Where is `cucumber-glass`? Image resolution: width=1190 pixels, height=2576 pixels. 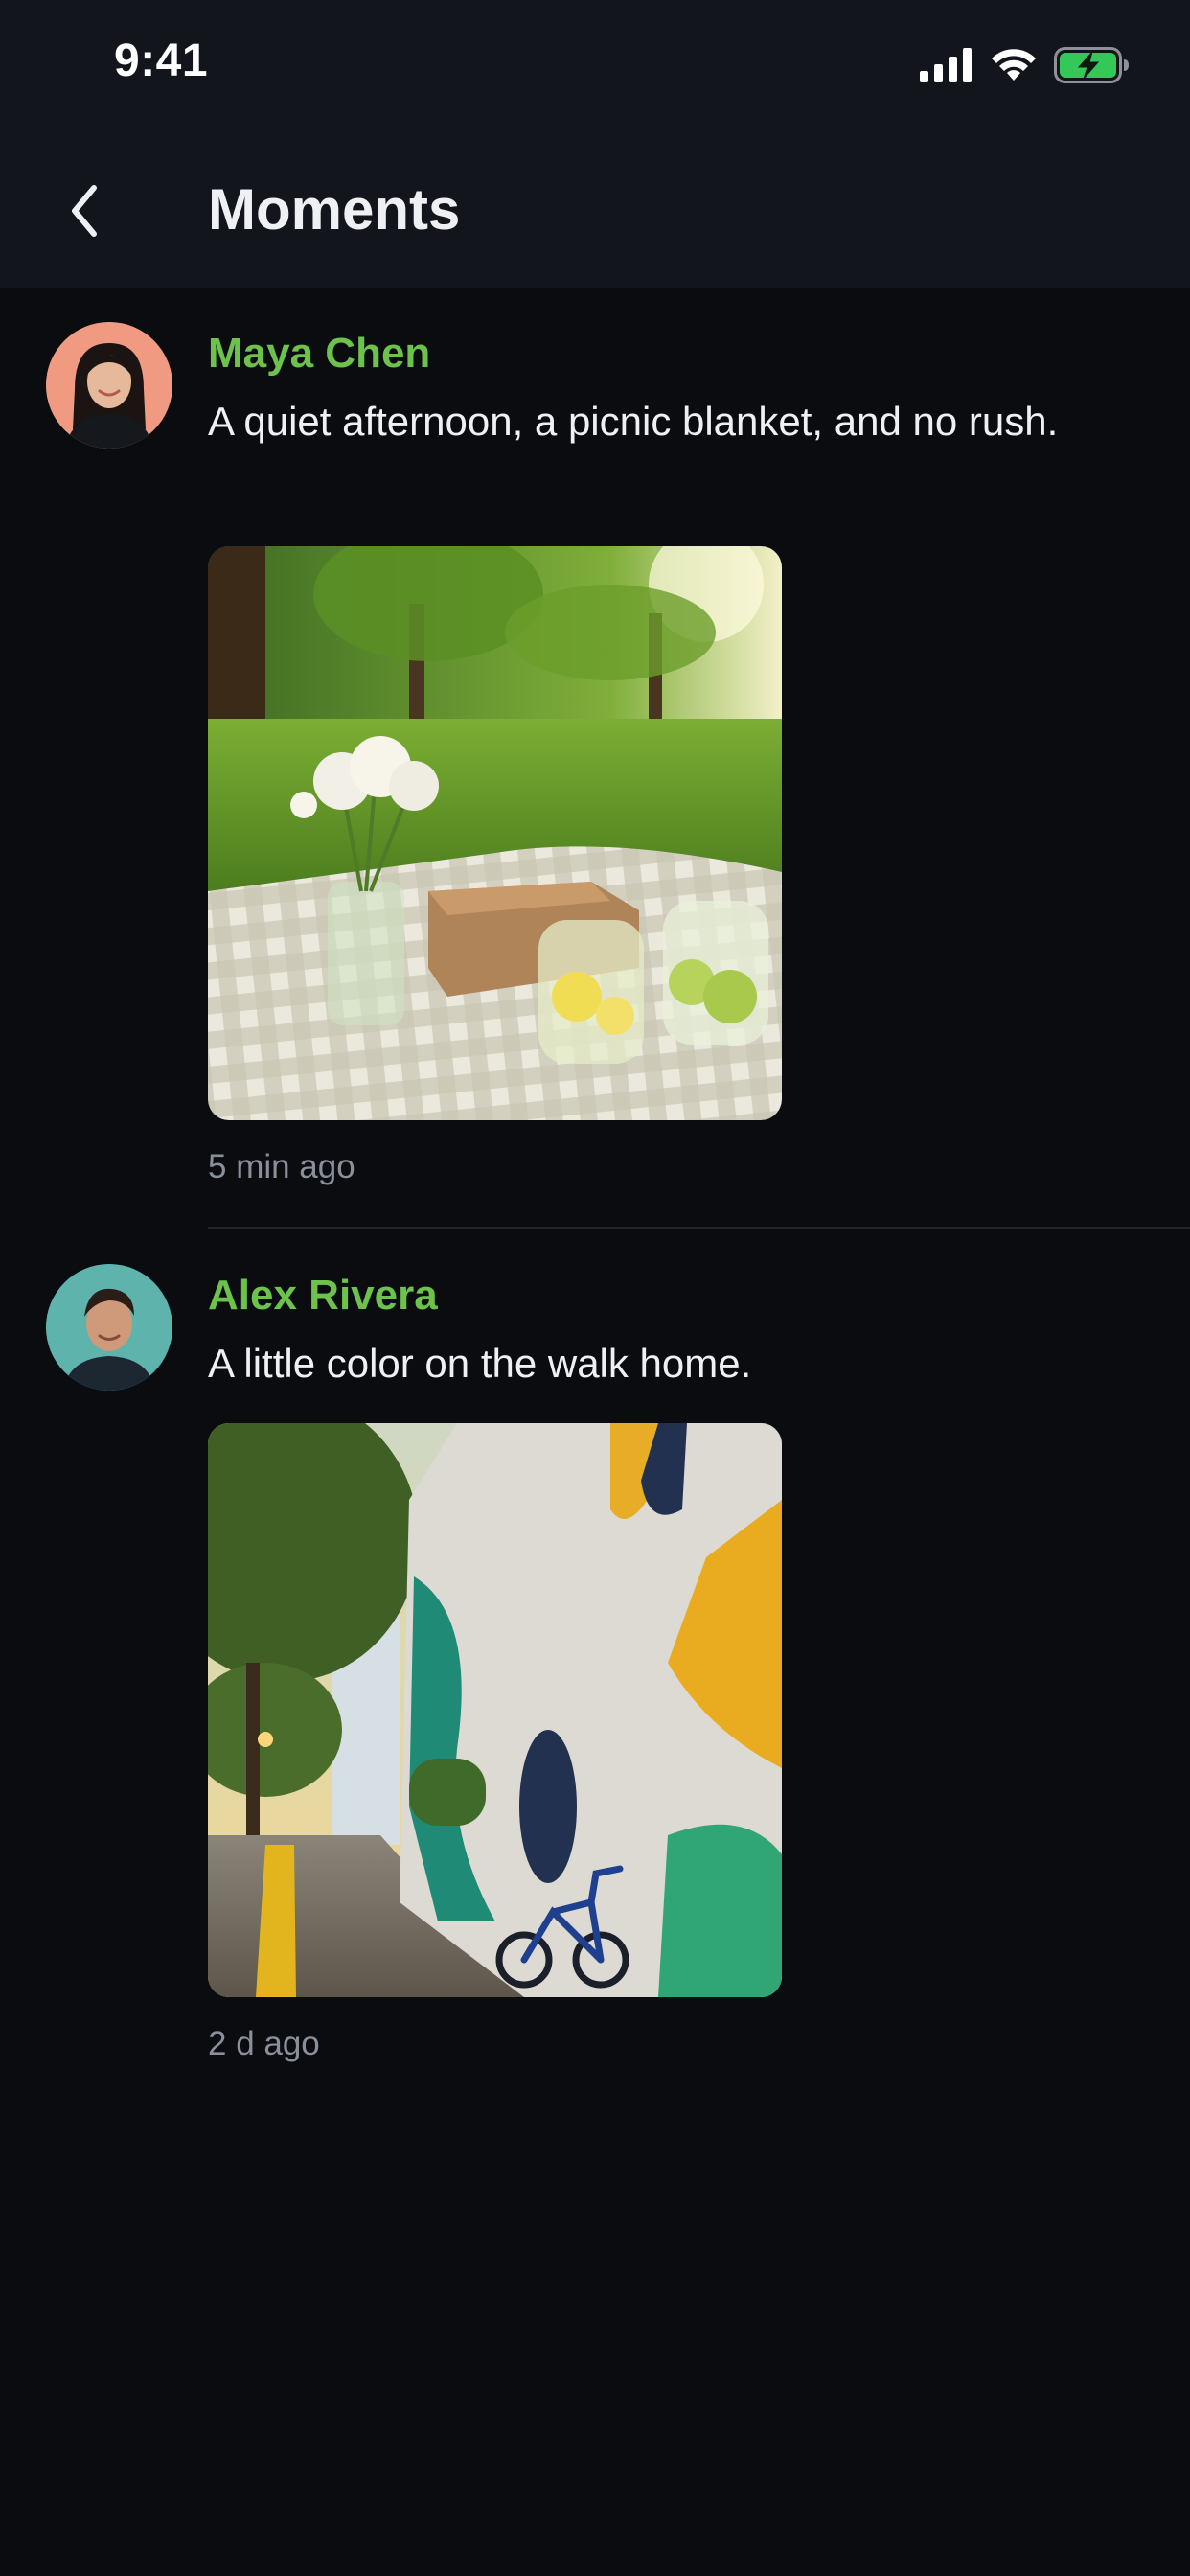
cucumber-glass is located at coordinates (716, 973).